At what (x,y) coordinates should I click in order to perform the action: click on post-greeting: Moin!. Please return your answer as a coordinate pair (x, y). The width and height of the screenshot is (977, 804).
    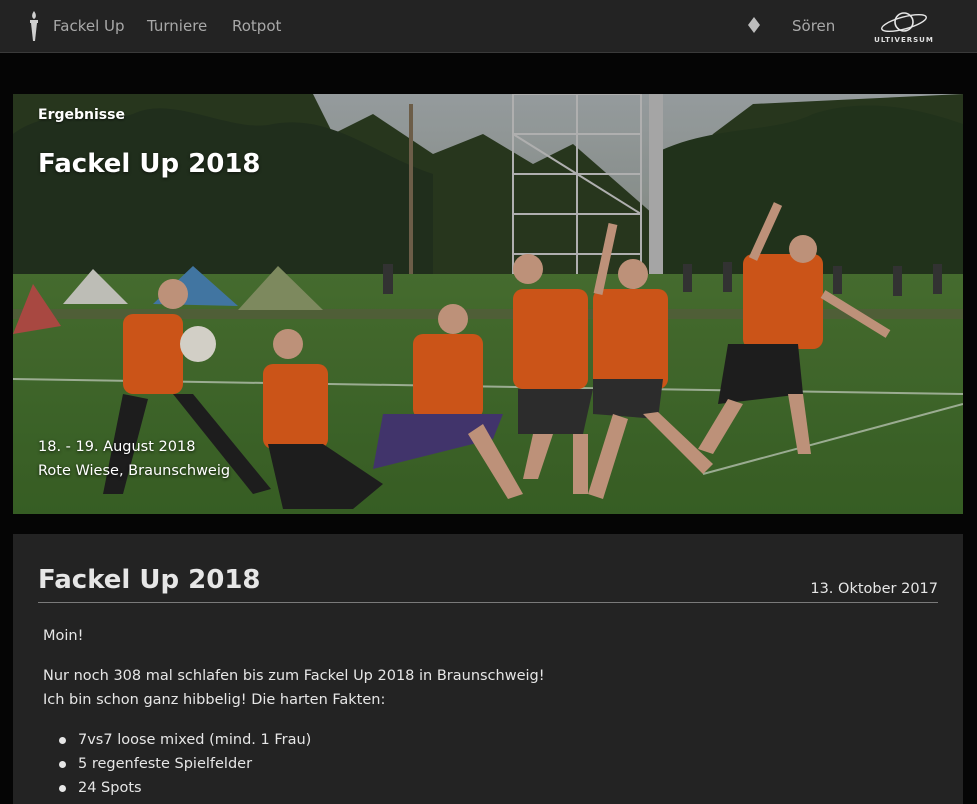
    Looking at the image, I should click on (63, 636).